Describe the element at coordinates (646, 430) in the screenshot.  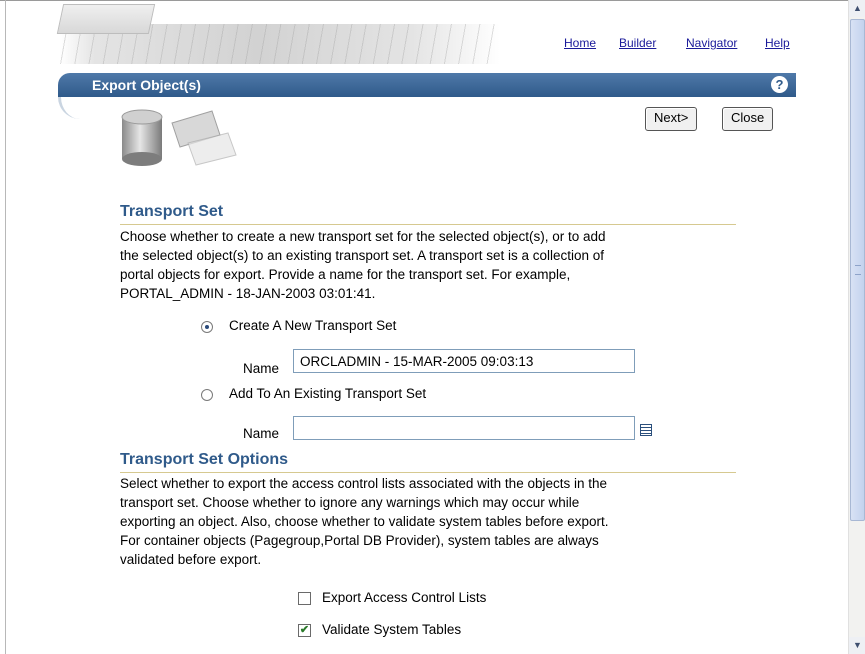
I see `list-of-values-icon` at that location.